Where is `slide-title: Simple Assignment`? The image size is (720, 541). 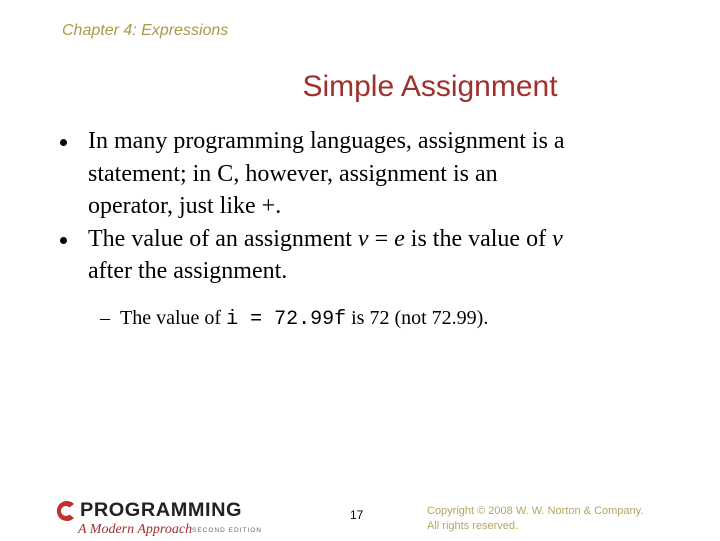 slide-title: Simple Assignment is located at coordinates (360, 87).